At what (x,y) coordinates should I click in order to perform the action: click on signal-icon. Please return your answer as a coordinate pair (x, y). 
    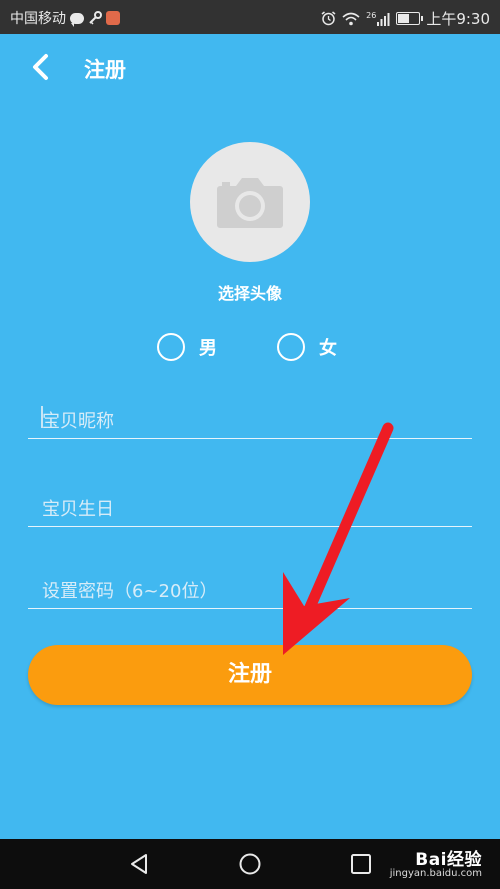
    Looking at the image, I should click on (383, 19).